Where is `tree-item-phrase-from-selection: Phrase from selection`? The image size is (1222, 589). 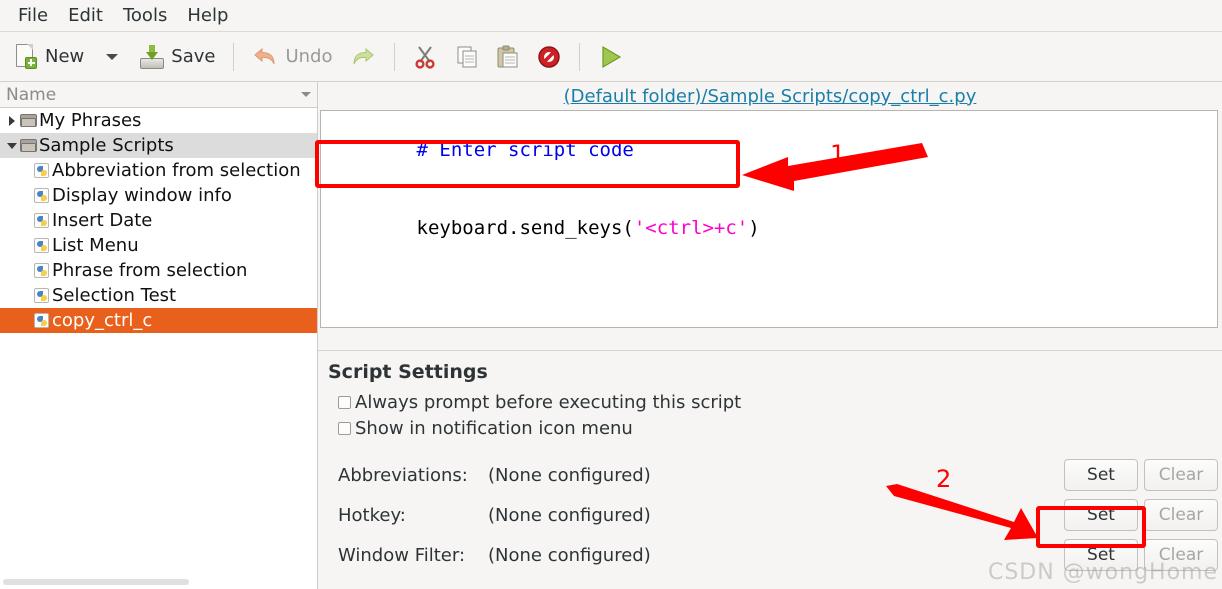 tree-item-phrase-from-selection: Phrase from selection is located at coordinates (158, 270).